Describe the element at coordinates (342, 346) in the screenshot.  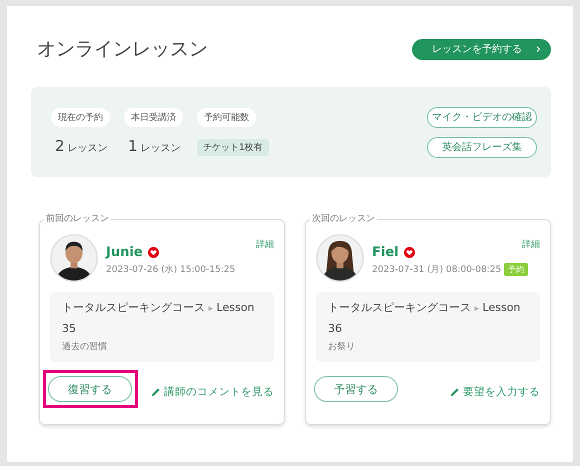
I see `lesson-topic: お祭り` at that location.